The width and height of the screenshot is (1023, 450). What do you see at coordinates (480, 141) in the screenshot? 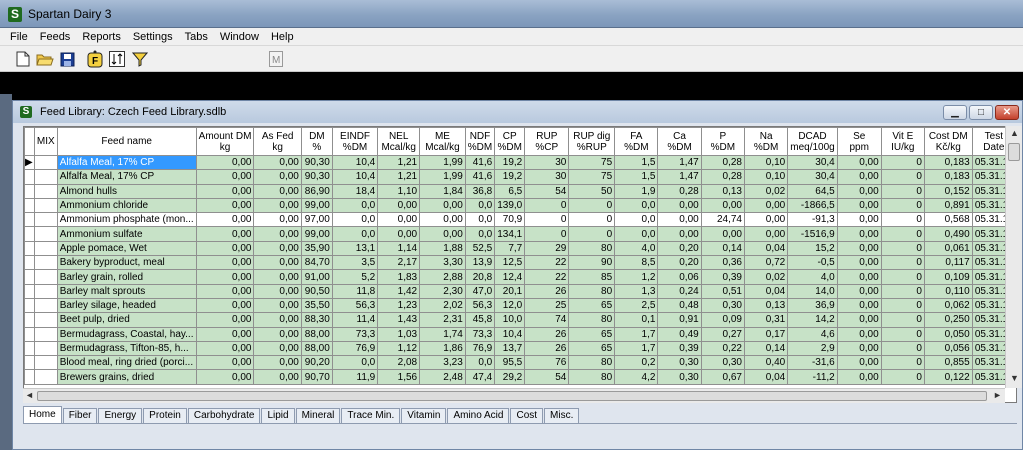
I see `column-header-9: NDF %DM` at bounding box center [480, 141].